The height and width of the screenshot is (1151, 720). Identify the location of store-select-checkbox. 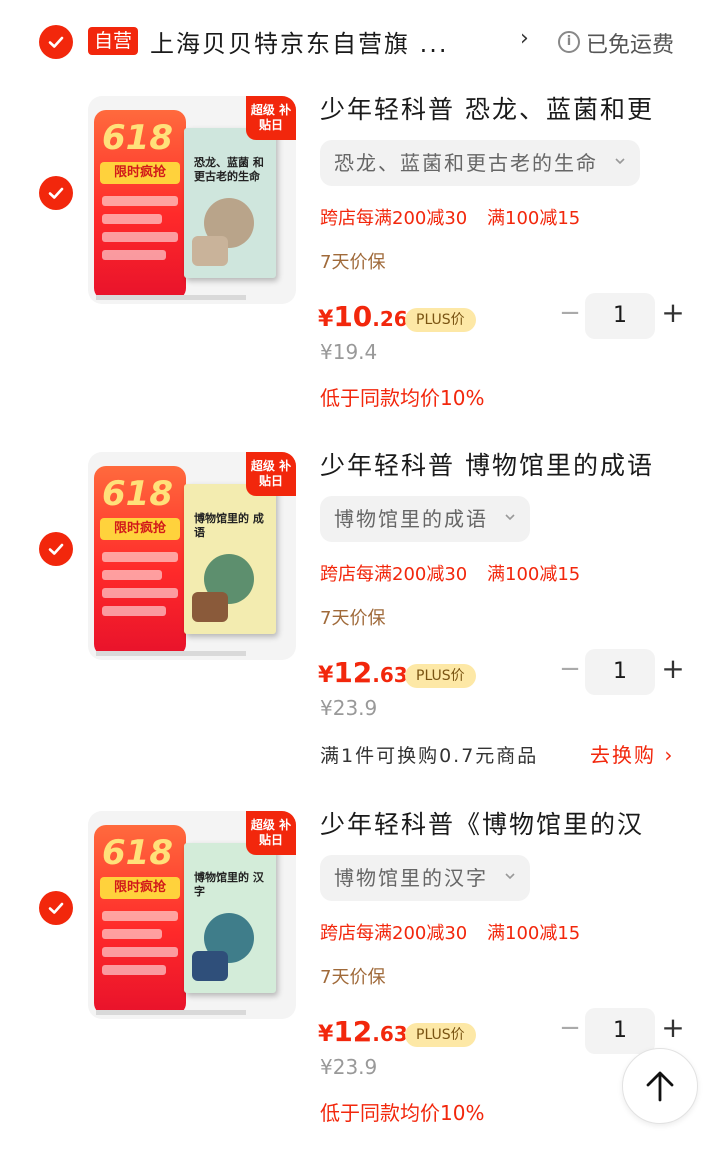
(56, 42).